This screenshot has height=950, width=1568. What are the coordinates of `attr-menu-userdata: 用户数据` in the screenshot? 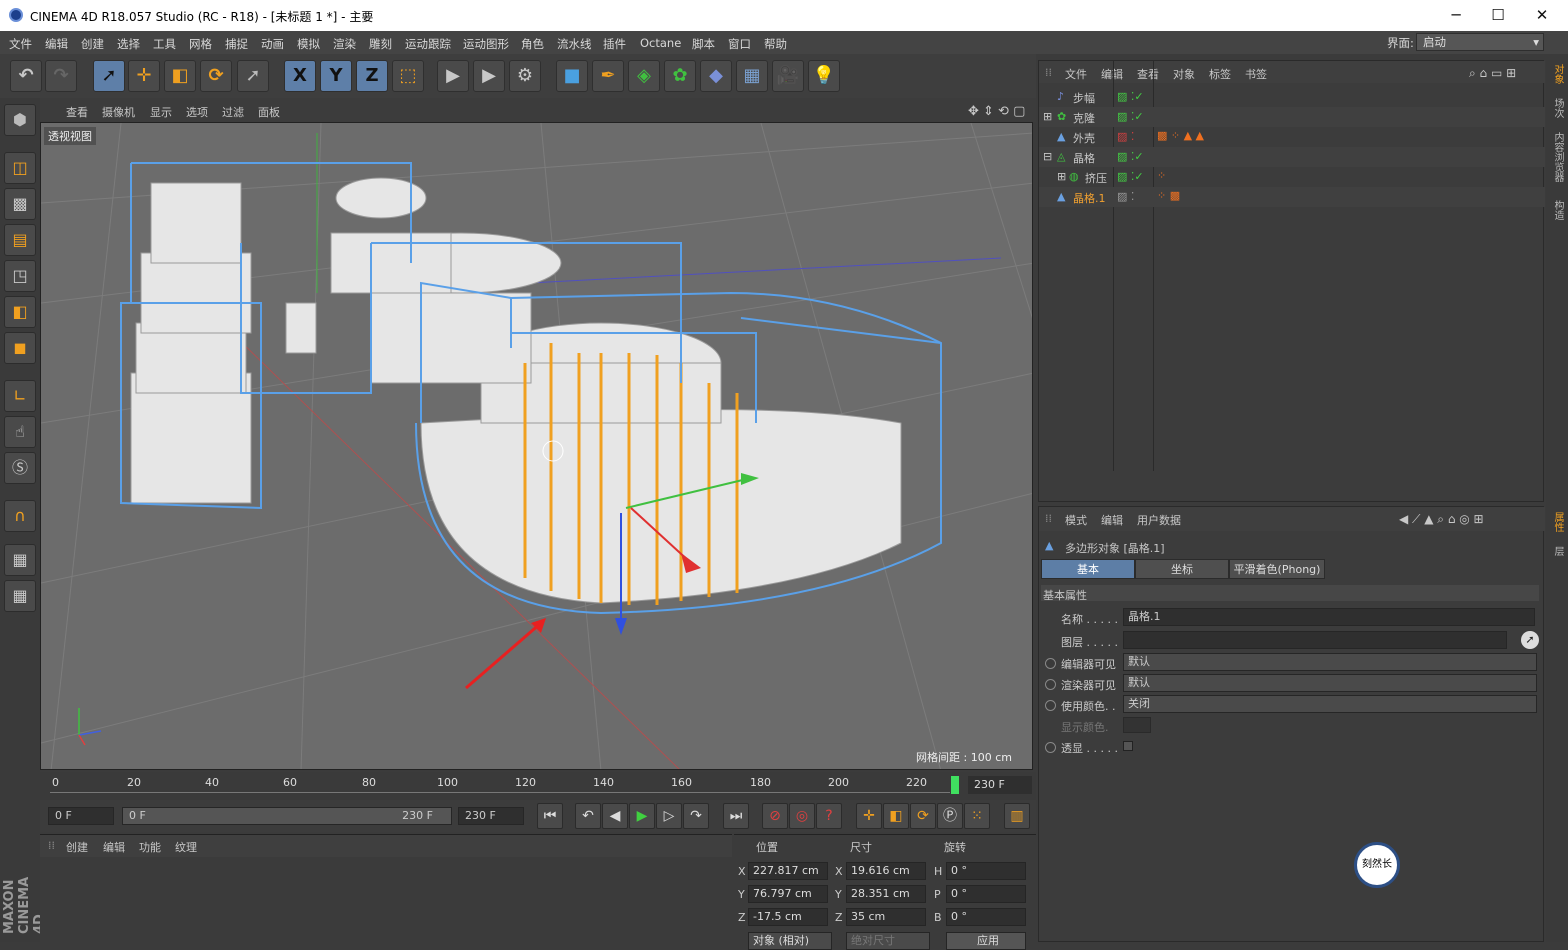 It's located at (1159, 520).